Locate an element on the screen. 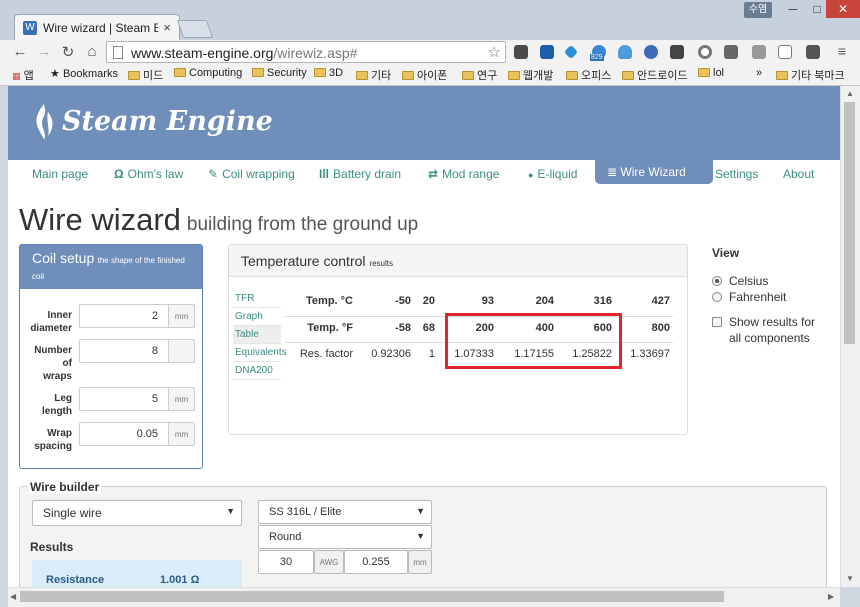 This screenshot has height=607, width=860. nav-wire-wizard: ≣ Wire Wizard is located at coordinates (654, 172).